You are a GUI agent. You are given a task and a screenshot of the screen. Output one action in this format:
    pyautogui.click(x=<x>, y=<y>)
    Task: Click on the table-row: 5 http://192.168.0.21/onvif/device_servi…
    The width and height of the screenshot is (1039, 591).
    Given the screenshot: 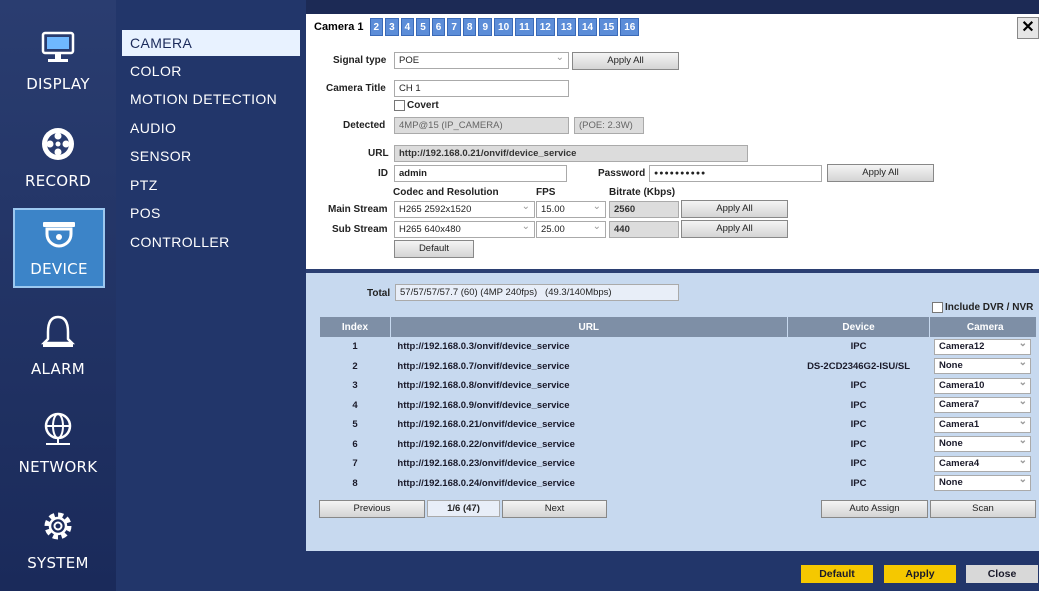 What is the action you would take?
    pyautogui.click(x=678, y=425)
    